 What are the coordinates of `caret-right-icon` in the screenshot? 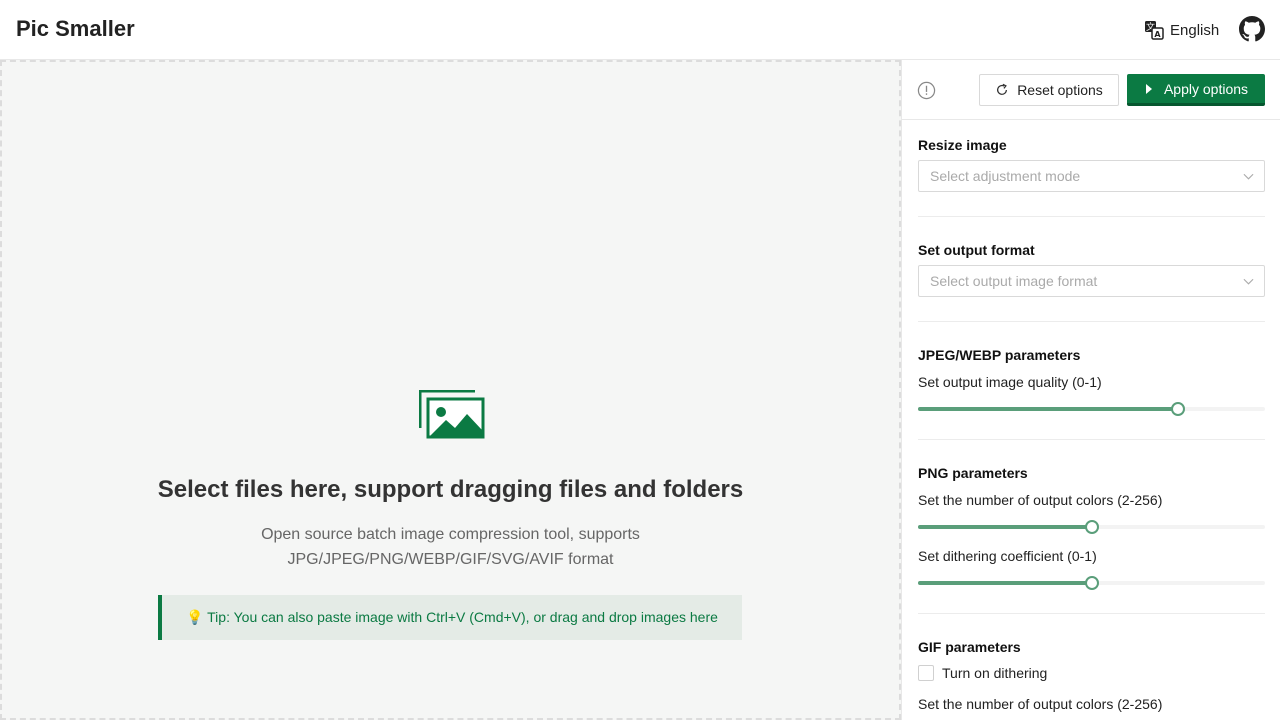 It's located at (1148, 88).